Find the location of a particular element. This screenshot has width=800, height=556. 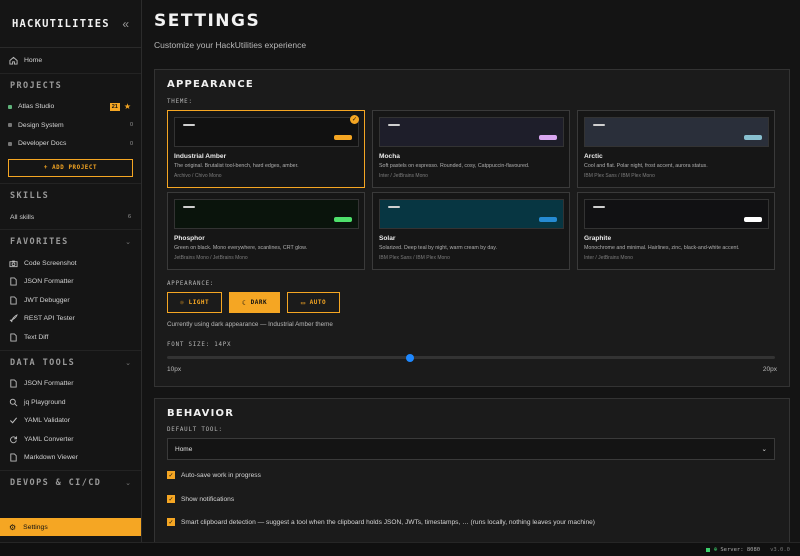

sidebar-item-label: Settings is located at coordinates (35, 527).